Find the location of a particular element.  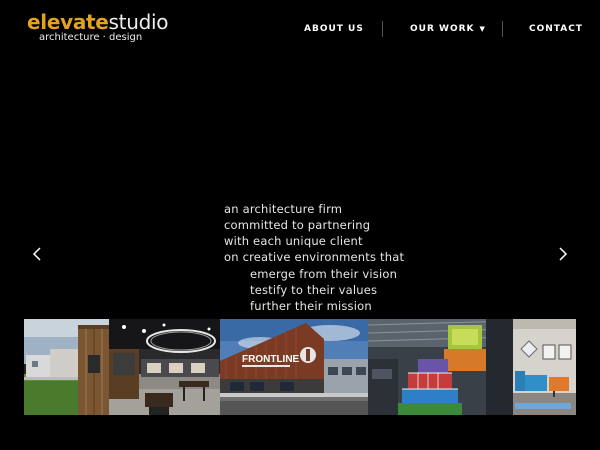

carousel-next-button is located at coordinates (563, 254).